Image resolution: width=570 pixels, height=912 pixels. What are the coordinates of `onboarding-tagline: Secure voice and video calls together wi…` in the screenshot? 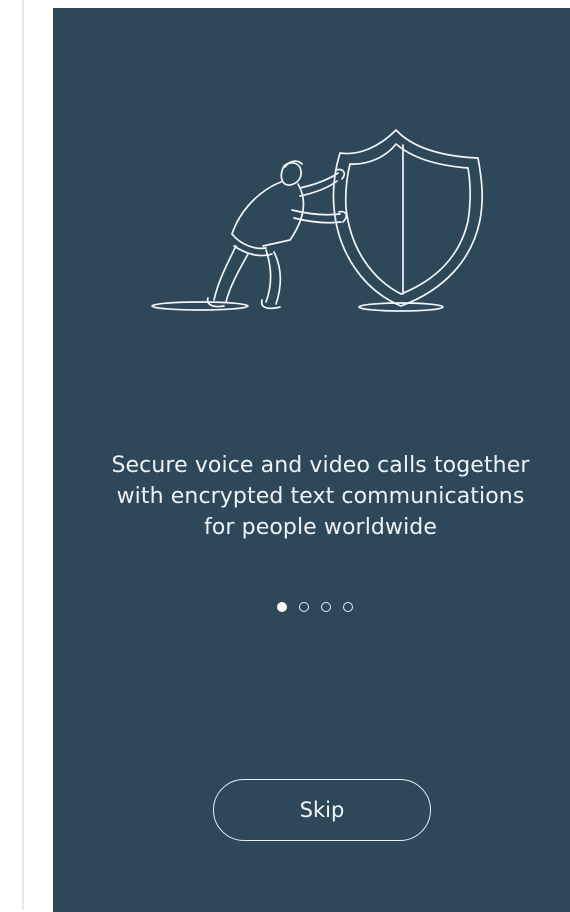 It's located at (320, 496).